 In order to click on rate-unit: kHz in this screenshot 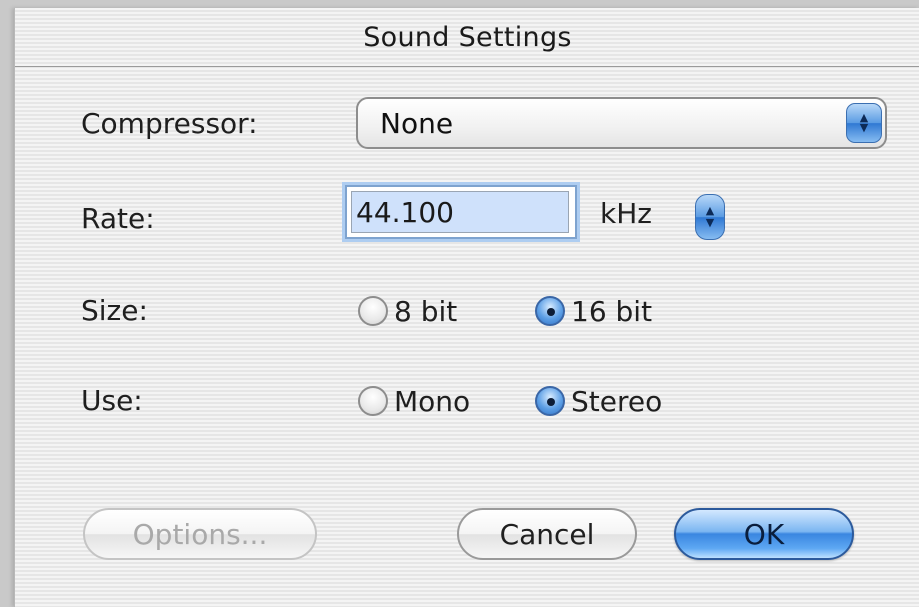, I will do `click(626, 213)`.